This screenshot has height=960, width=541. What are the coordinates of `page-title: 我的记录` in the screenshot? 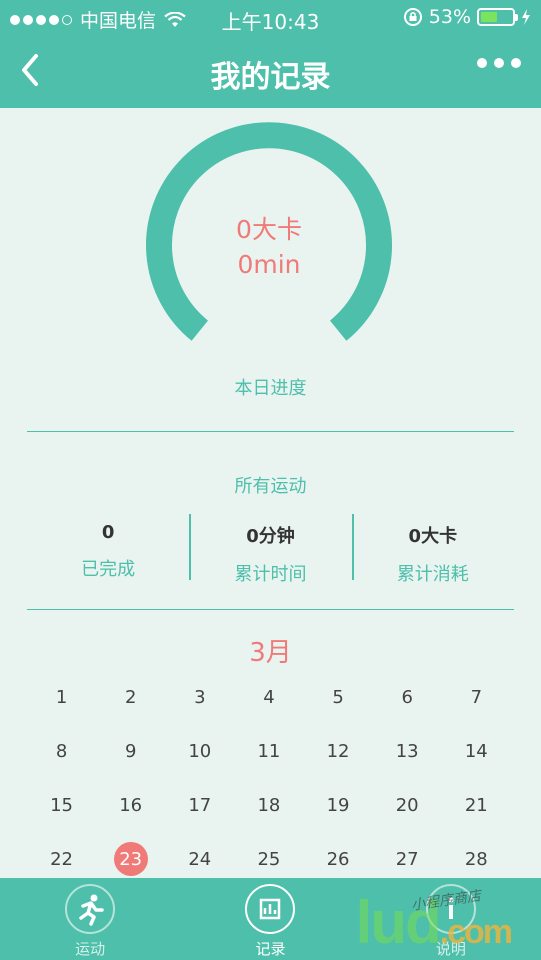 It's located at (270, 77).